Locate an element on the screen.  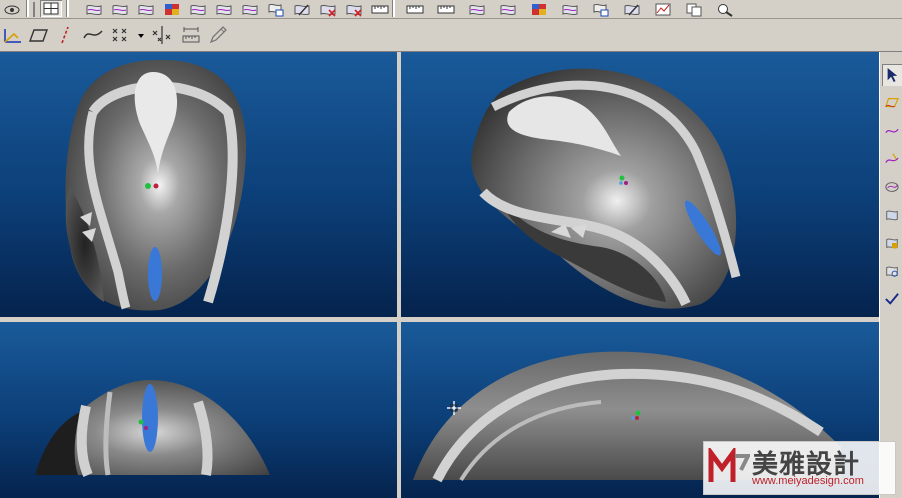
surface-from-curves-icon is located at coordinates (892, 103).